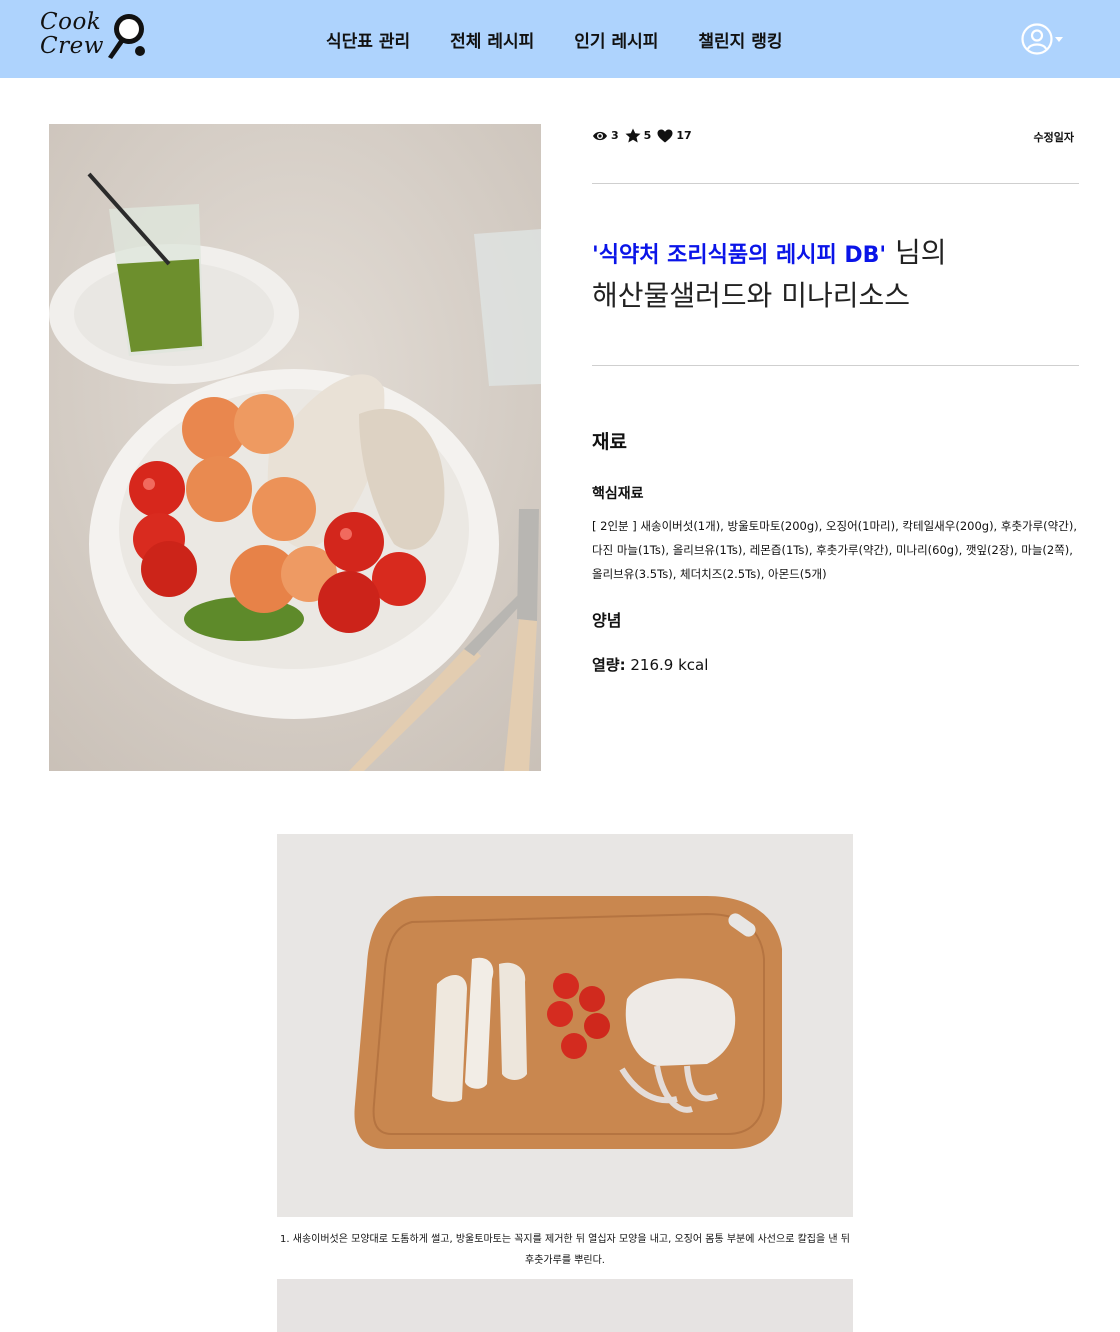 This screenshot has width=1120, height=1332. What do you see at coordinates (492, 39) in the screenshot?
I see `nav-all-recipes: 전체 레시피` at bounding box center [492, 39].